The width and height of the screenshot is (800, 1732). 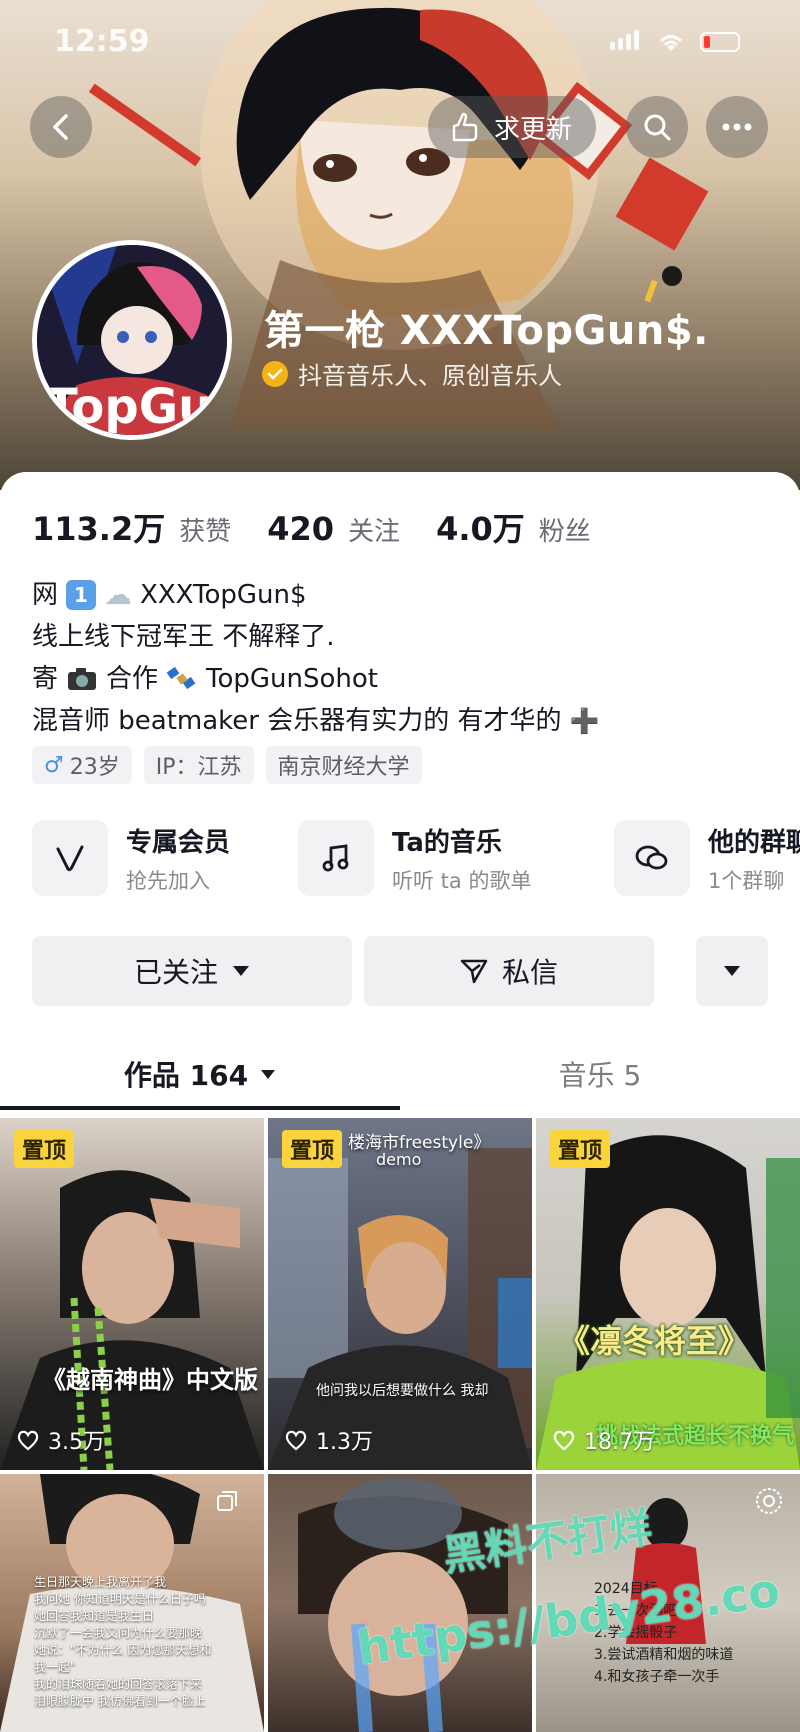 What do you see at coordinates (400, 43) in the screenshot?
I see `status-bar: 12:59` at bounding box center [400, 43].